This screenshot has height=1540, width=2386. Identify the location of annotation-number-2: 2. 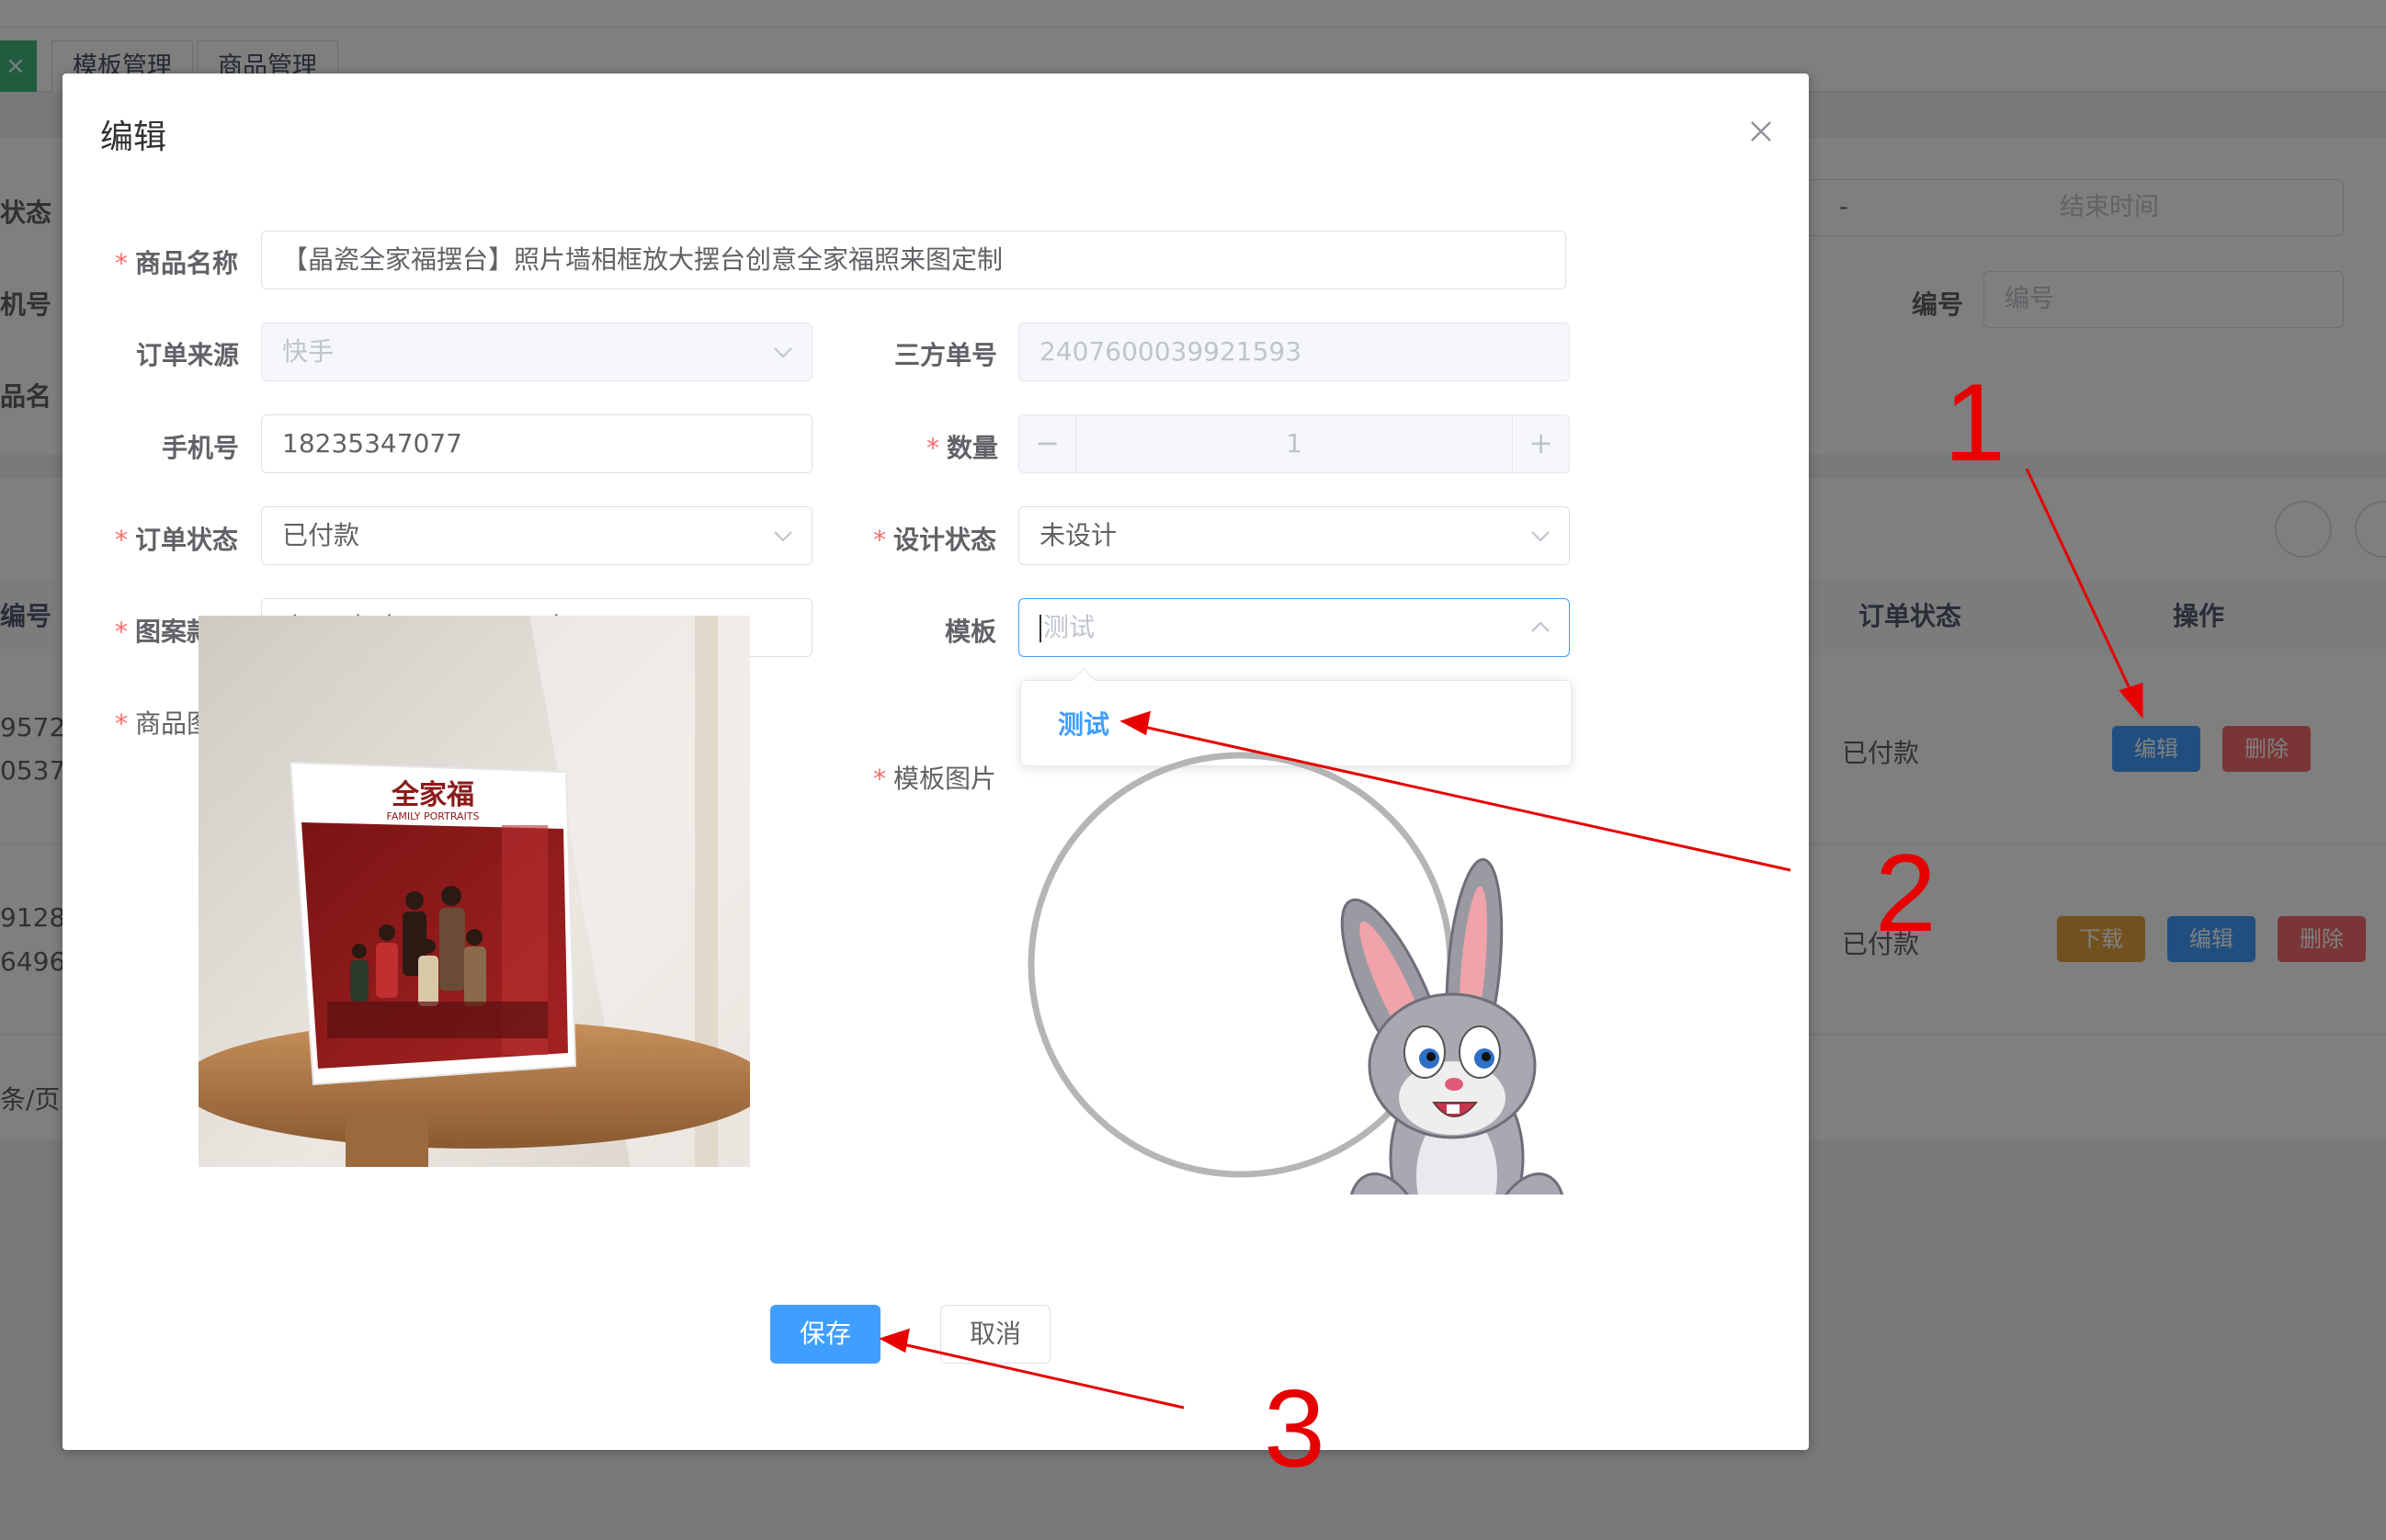
(1906, 893).